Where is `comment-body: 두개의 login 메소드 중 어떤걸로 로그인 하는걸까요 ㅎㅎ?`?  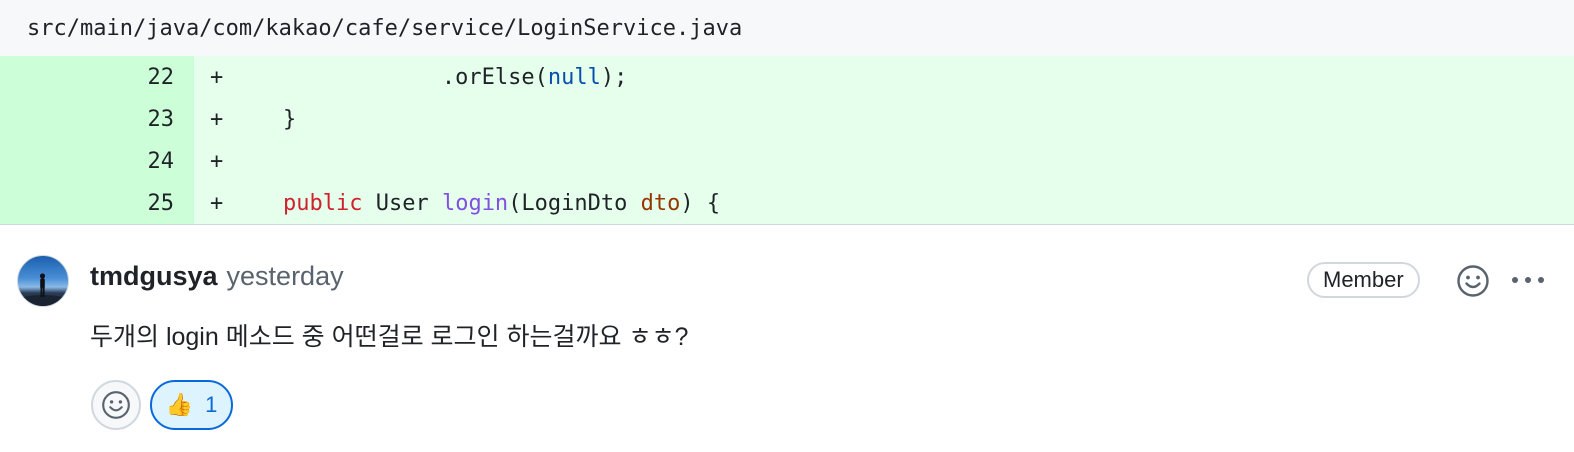 comment-body: 두개의 login 메소드 중 어떤걸로 로그인 하는걸까요 ㅎㅎ? is located at coordinates (389, 337).